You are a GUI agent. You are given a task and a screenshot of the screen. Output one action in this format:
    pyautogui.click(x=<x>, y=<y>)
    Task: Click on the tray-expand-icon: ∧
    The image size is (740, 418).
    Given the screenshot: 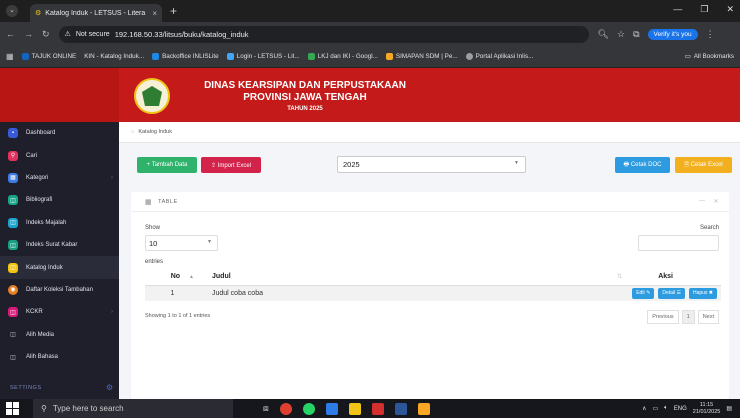 What is the action you would take?
    pyautogui.click(x=644, y=408)
    